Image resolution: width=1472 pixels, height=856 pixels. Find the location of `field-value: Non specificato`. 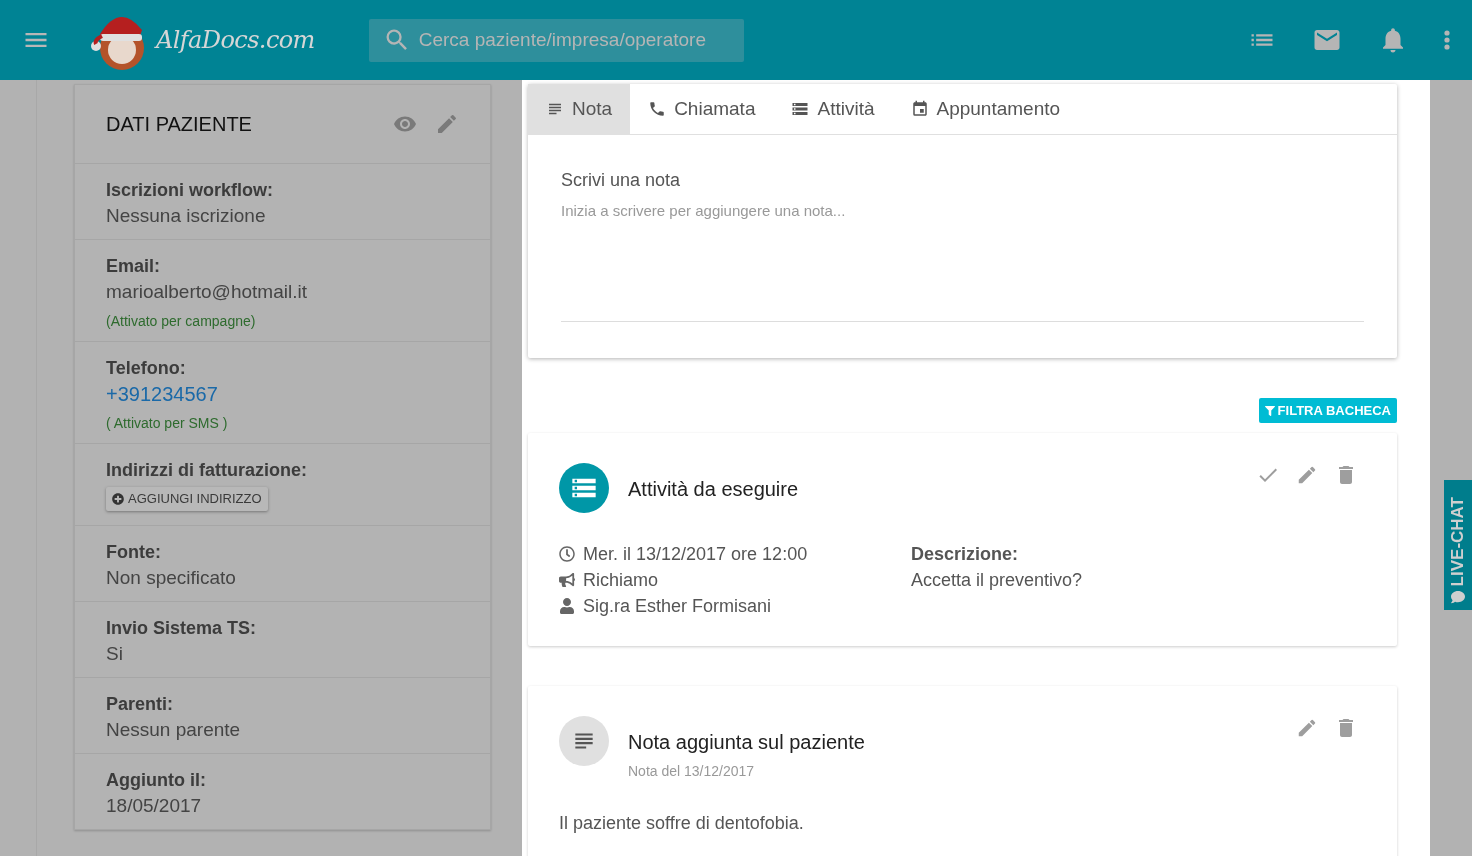

field-value: Non specificato is located at coordinates (171, 577).